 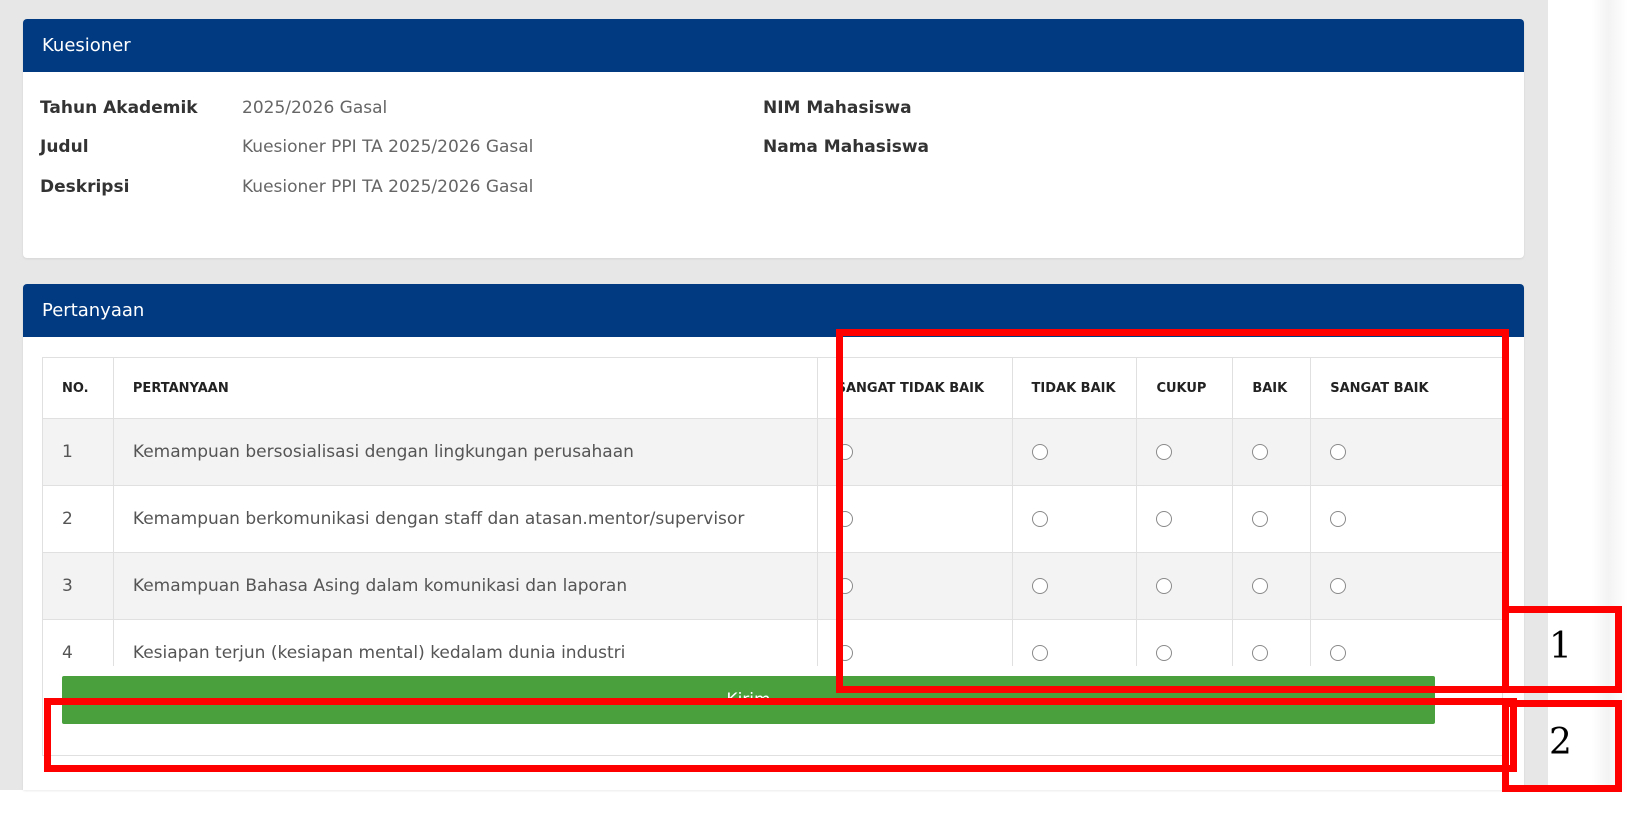 What do you see at coordinates (78, 452) in the screenshot?
I see `row-number: 1` at bounding box center [78, 452].